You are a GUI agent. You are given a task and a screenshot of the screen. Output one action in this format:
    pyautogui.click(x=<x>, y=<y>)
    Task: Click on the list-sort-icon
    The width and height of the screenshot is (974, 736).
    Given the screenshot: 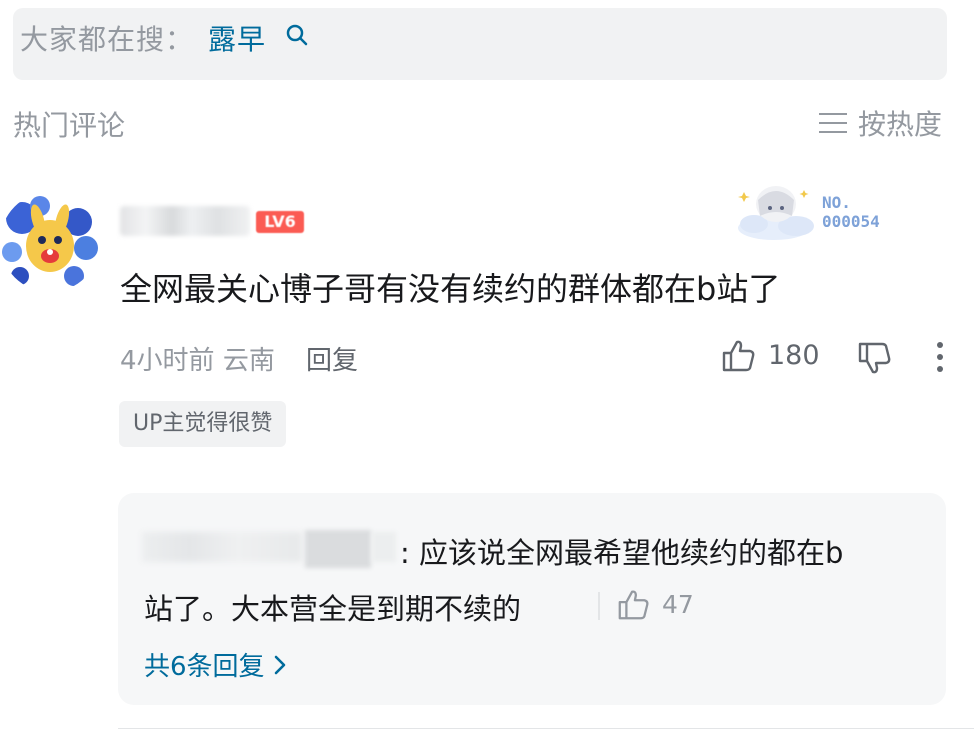 What is the action you would take?
    pyautogui.click(x=833, y=123)
    